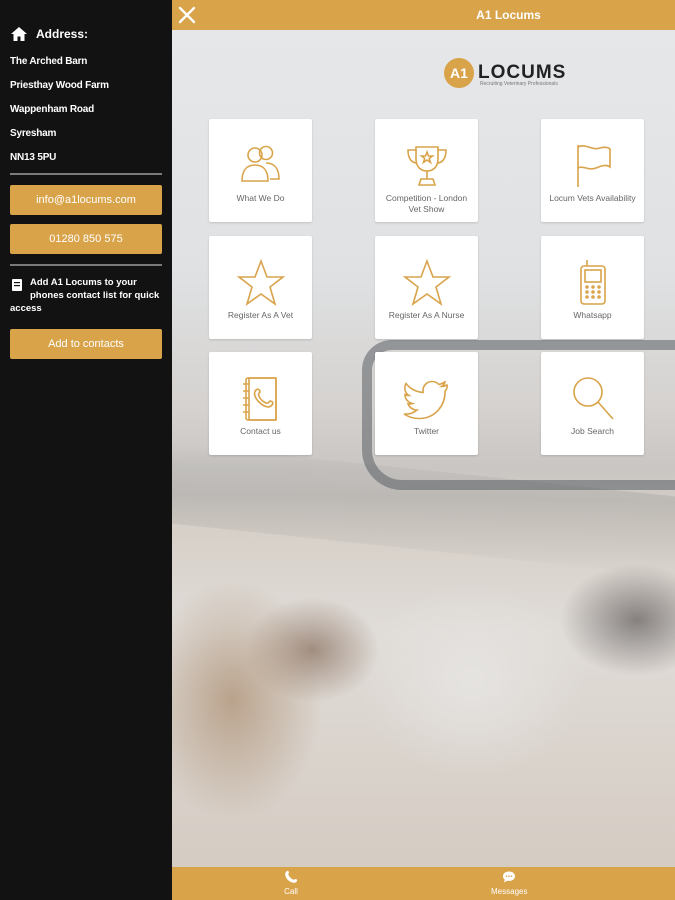  Describe the element at coordinates (260, 163) in the screenshot. I see `people-icon` at that location.